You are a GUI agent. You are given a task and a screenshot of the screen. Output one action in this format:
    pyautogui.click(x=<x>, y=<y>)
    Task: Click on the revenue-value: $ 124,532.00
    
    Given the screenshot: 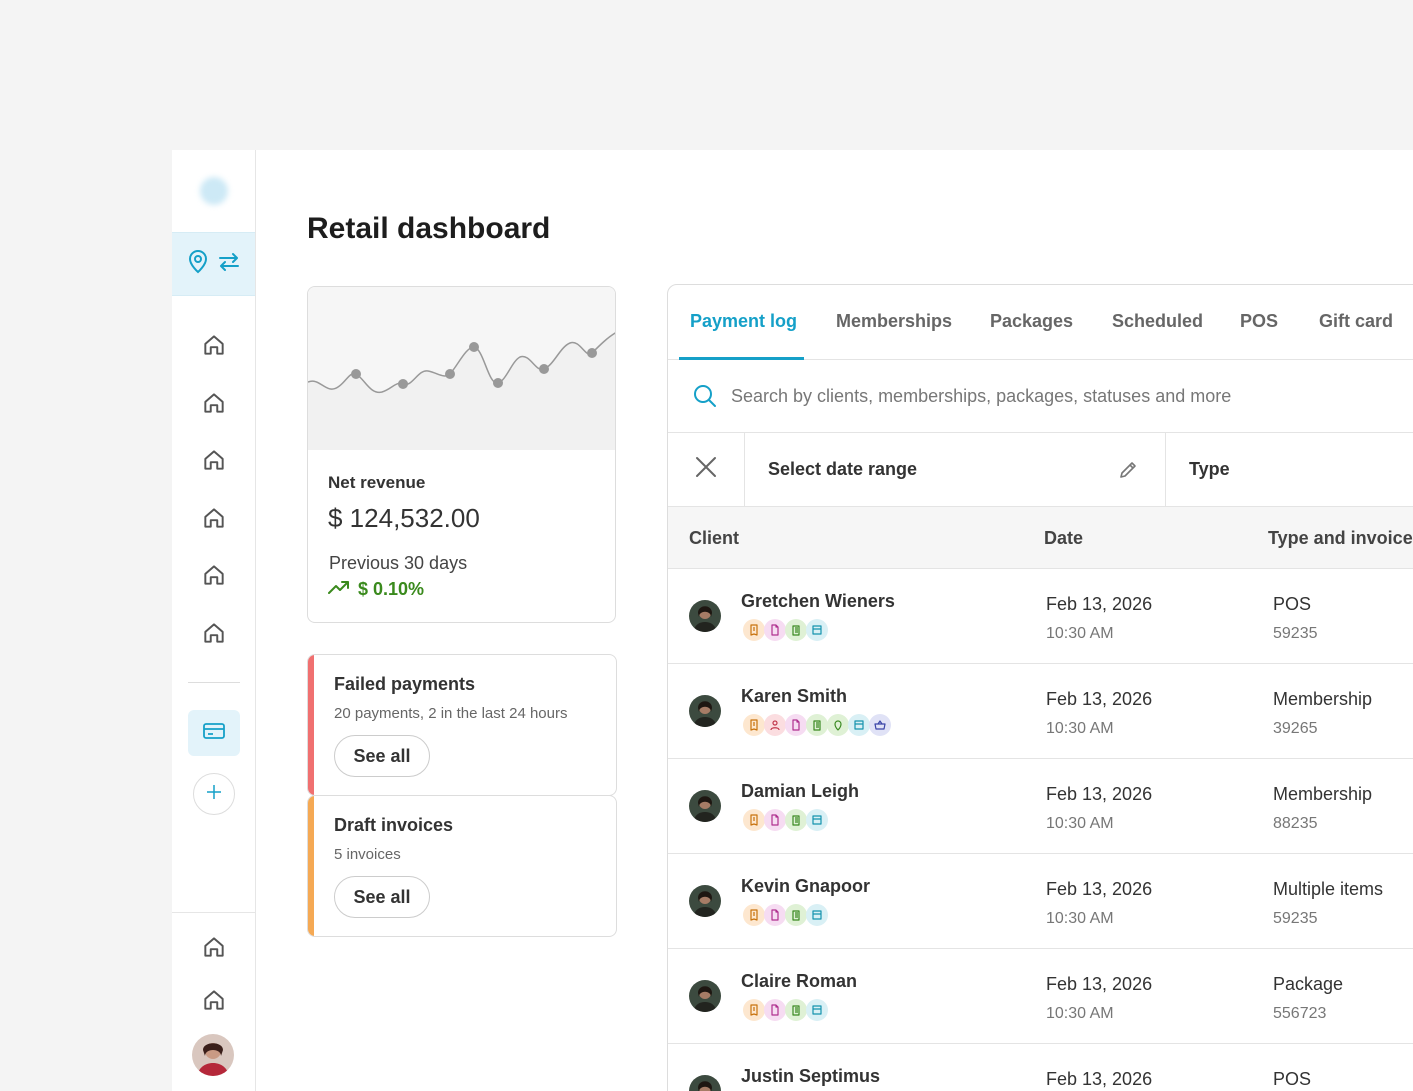 What is the action you would take?
    pyautogui.click(x=404, y=518)
    